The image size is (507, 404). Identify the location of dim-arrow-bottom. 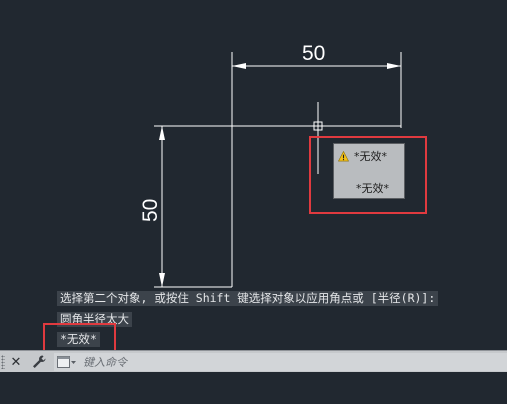
(162, 280).